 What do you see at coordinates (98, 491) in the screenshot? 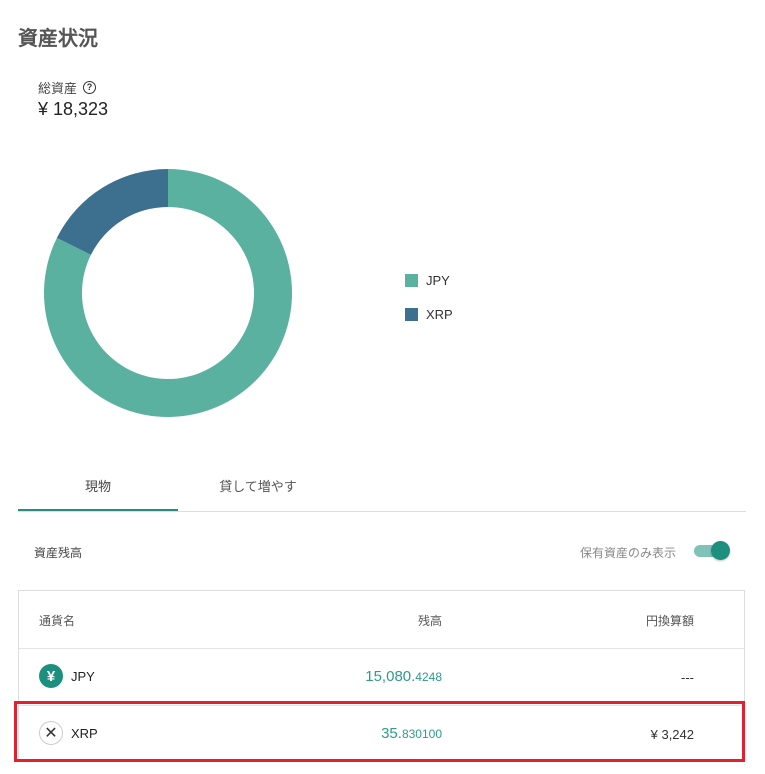
I see `tab-spot: 現物` at bounding box center [98, 491].